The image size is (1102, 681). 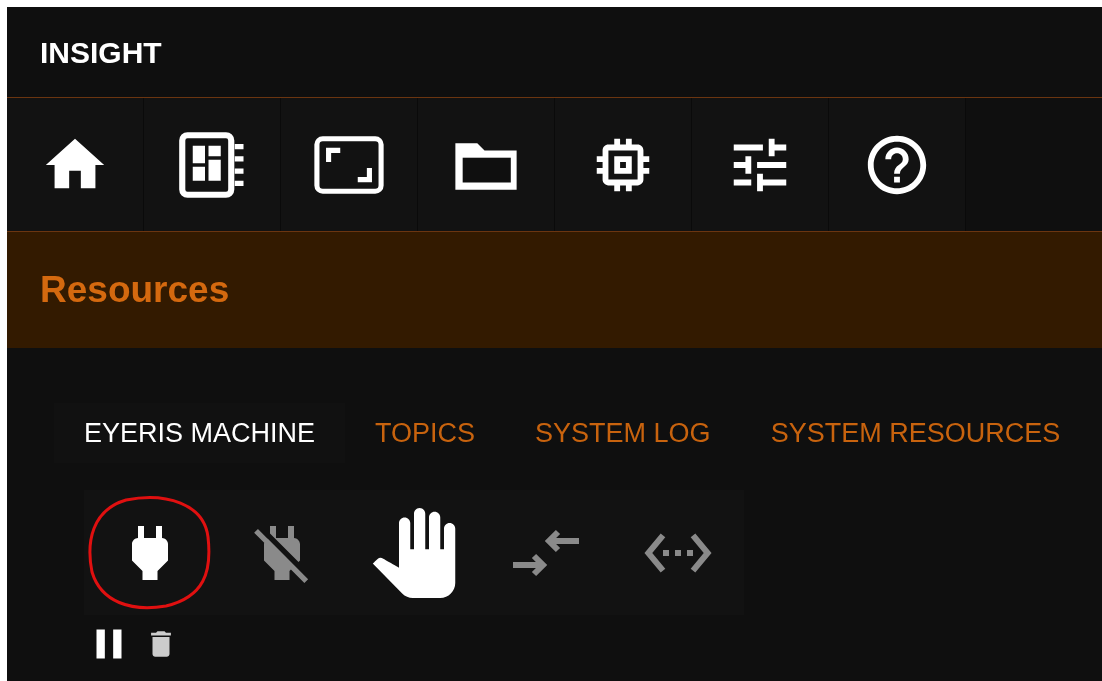 I want to click on app-title: INSIGHT, so click(x=101, y=52).